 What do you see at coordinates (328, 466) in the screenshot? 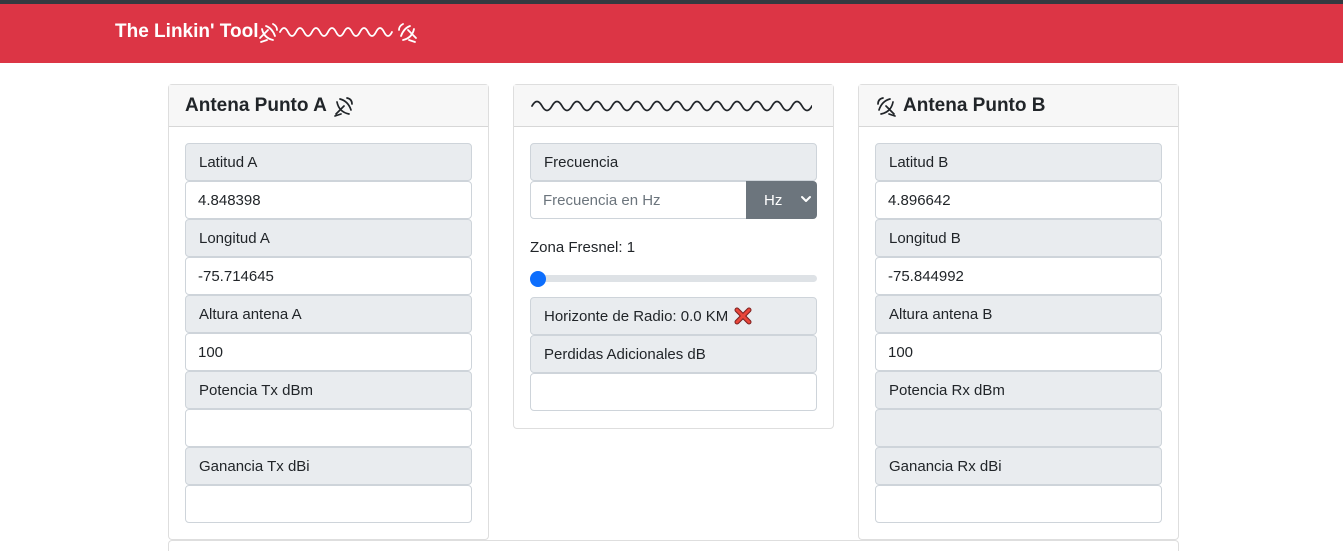
I see `tx-gain-label: Ganancia Tx dBi` at bounding box center [328, 466].